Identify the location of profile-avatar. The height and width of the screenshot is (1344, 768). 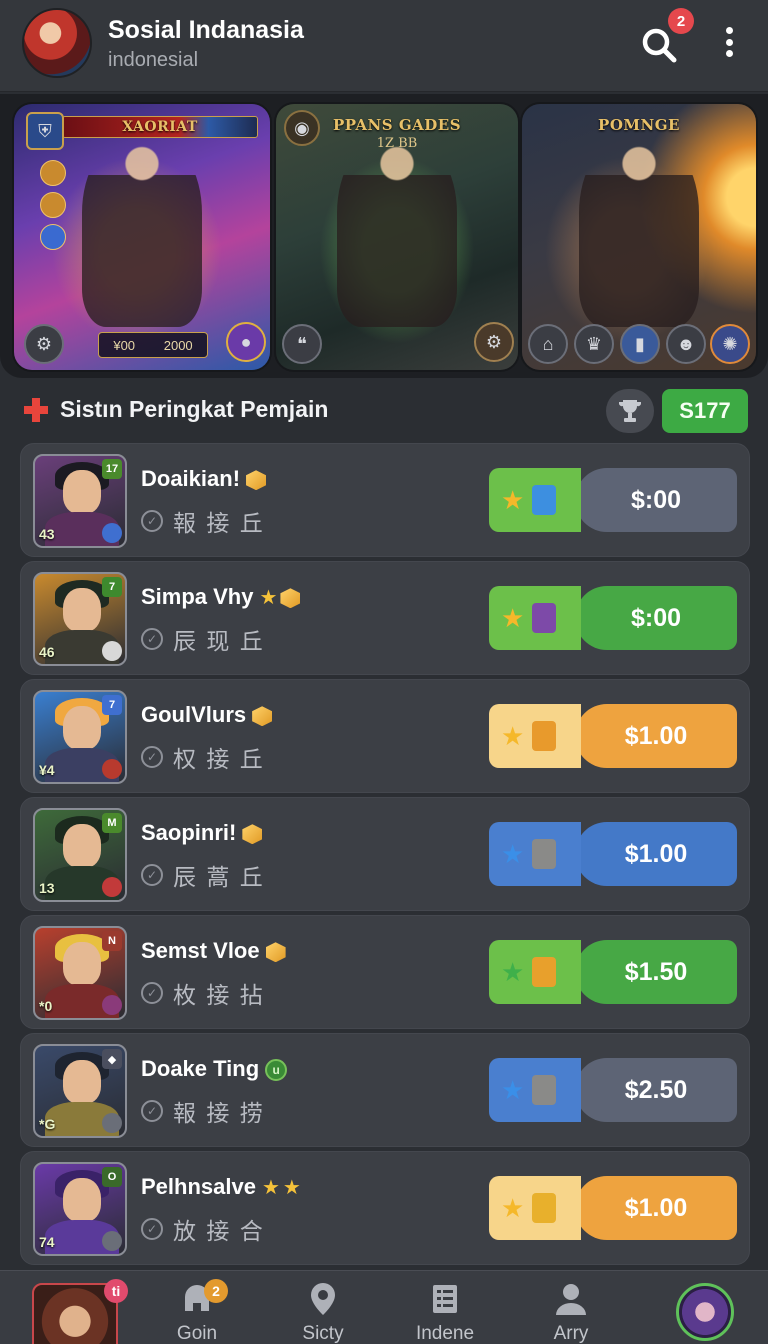
(705, 1312).